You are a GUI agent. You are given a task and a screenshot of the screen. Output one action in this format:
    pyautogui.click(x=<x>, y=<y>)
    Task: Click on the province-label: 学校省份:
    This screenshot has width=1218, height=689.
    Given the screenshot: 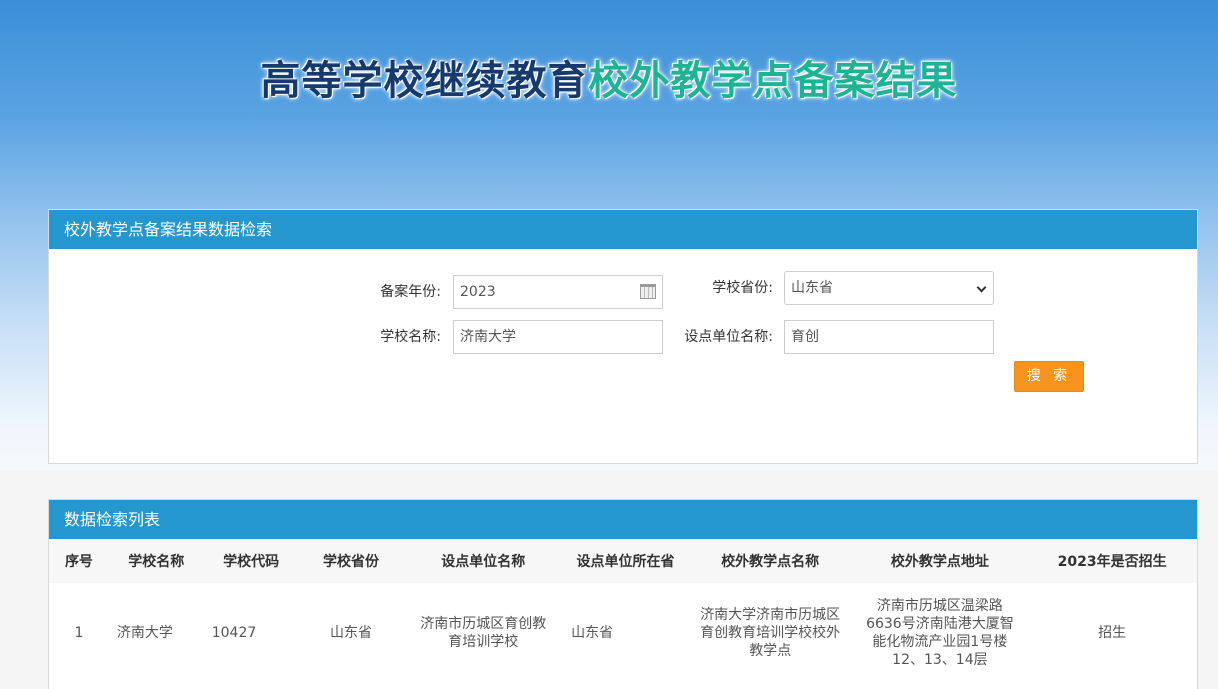 What is the action you would take?
    pyautogui.click(x=742, y=288)
    